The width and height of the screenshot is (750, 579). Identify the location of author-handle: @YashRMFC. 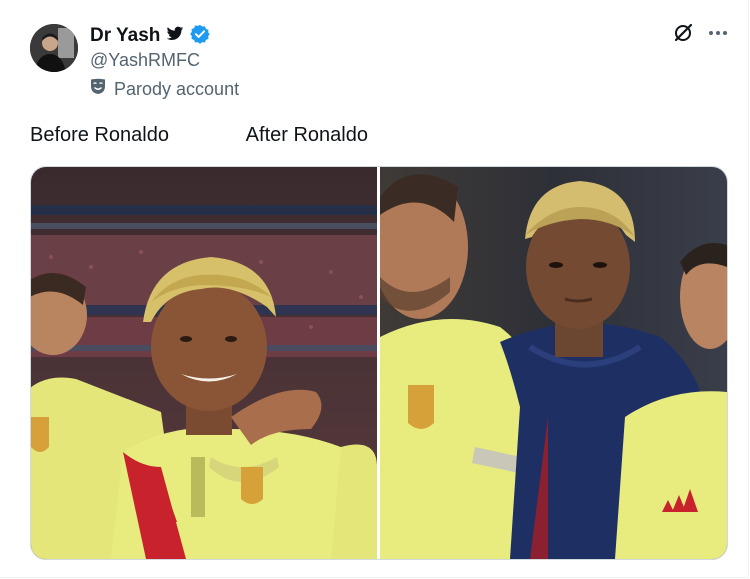
(145, 60).